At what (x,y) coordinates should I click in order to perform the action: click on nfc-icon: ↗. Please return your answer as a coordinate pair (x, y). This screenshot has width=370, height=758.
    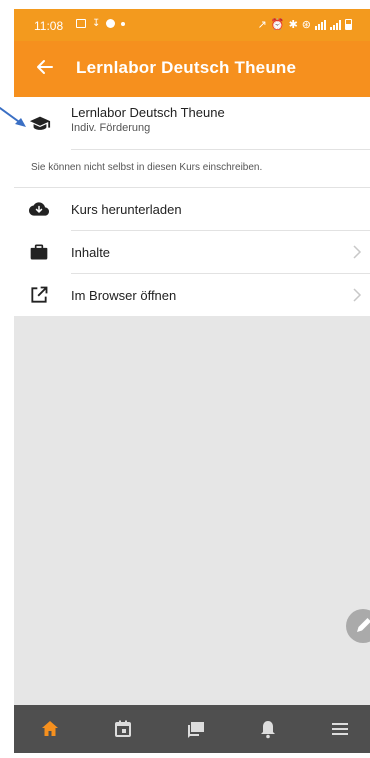
    Looking at the image, I should click on (262, 25).